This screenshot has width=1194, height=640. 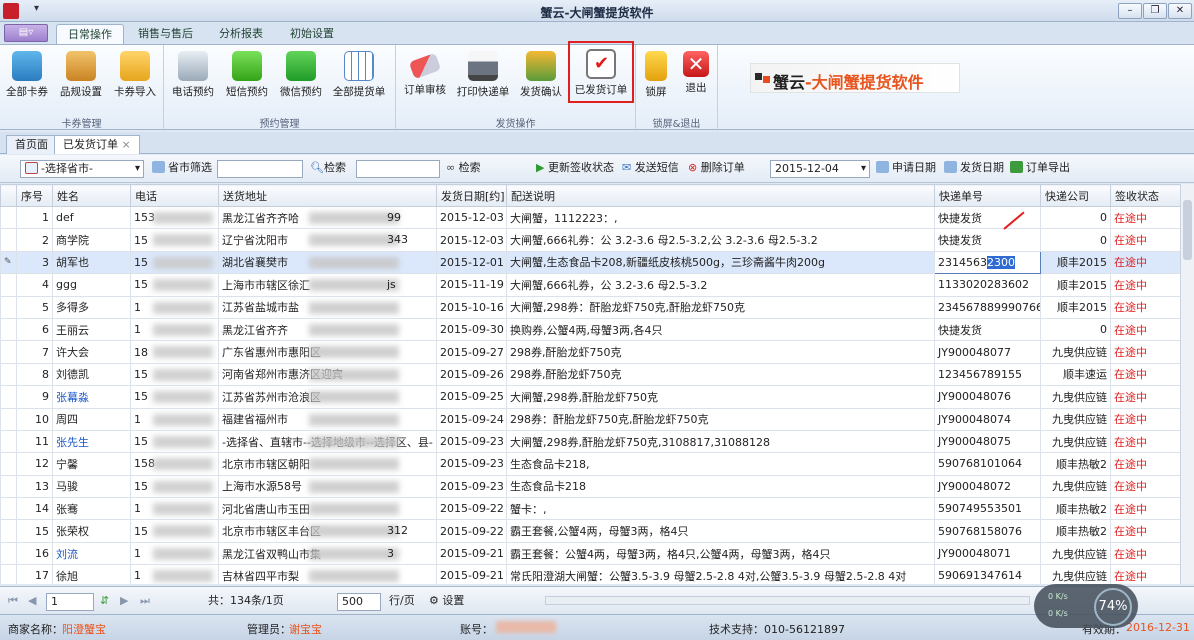 I want to click on cell-ship-date: 2015-09-21, so click(x=471, y=553).